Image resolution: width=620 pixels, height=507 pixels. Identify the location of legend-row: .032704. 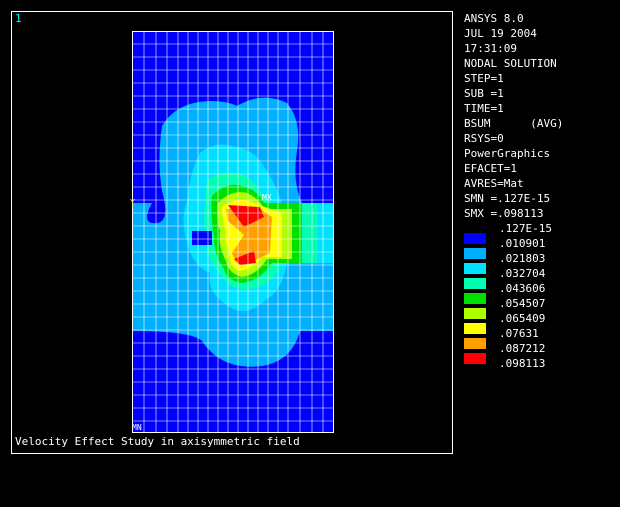
(539, 277).